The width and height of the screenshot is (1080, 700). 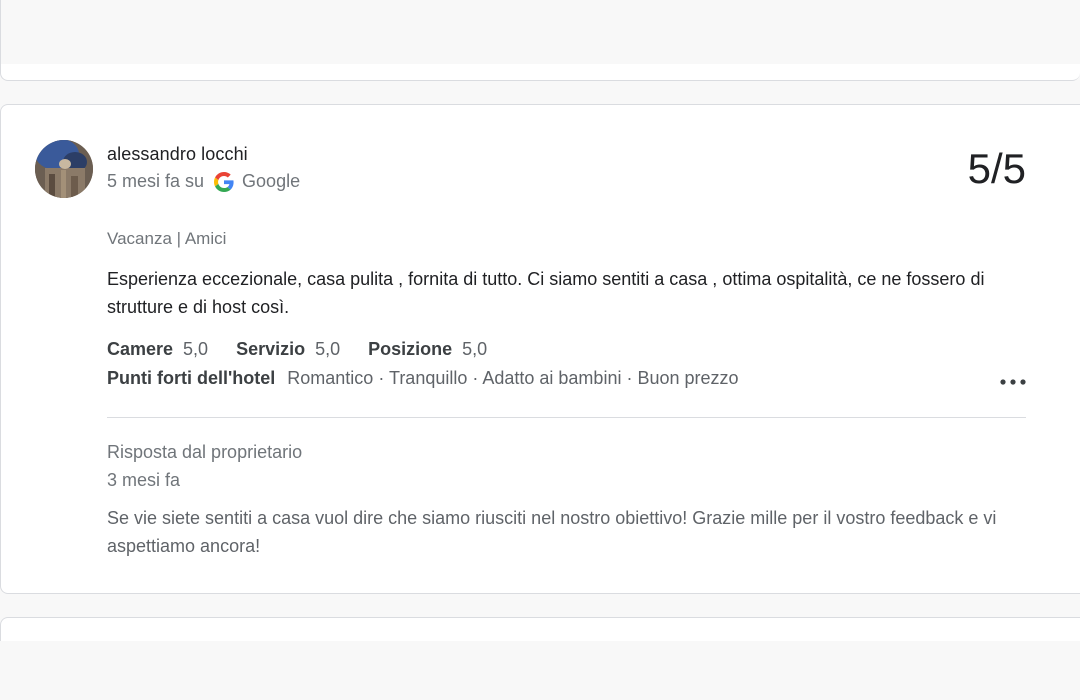 I want to click on avatar, so click(x=64, y=169).